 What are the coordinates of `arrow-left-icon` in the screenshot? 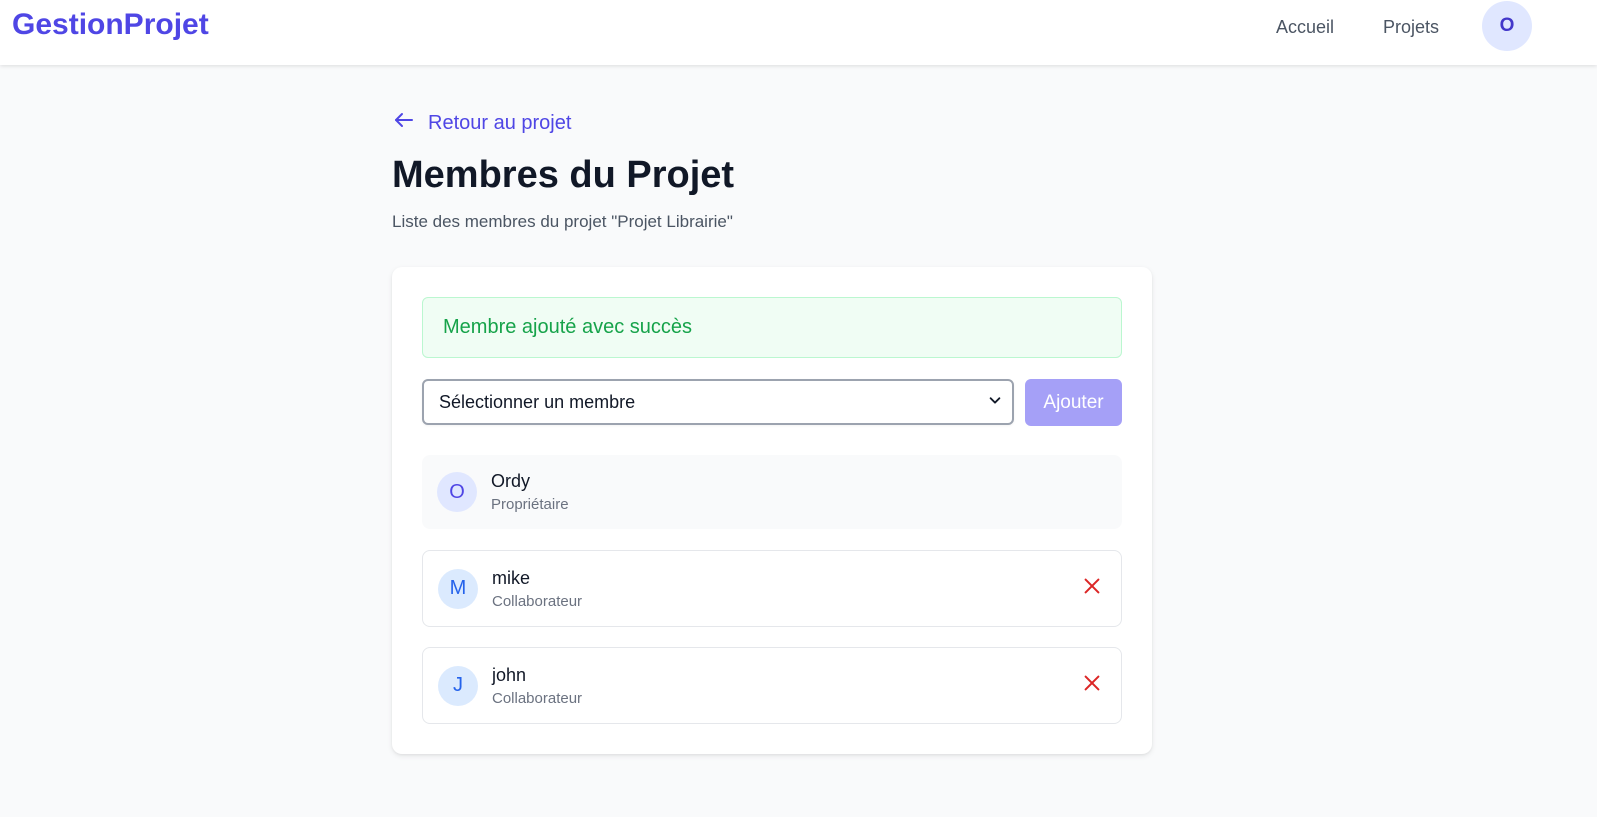 It's located at (404, 123).